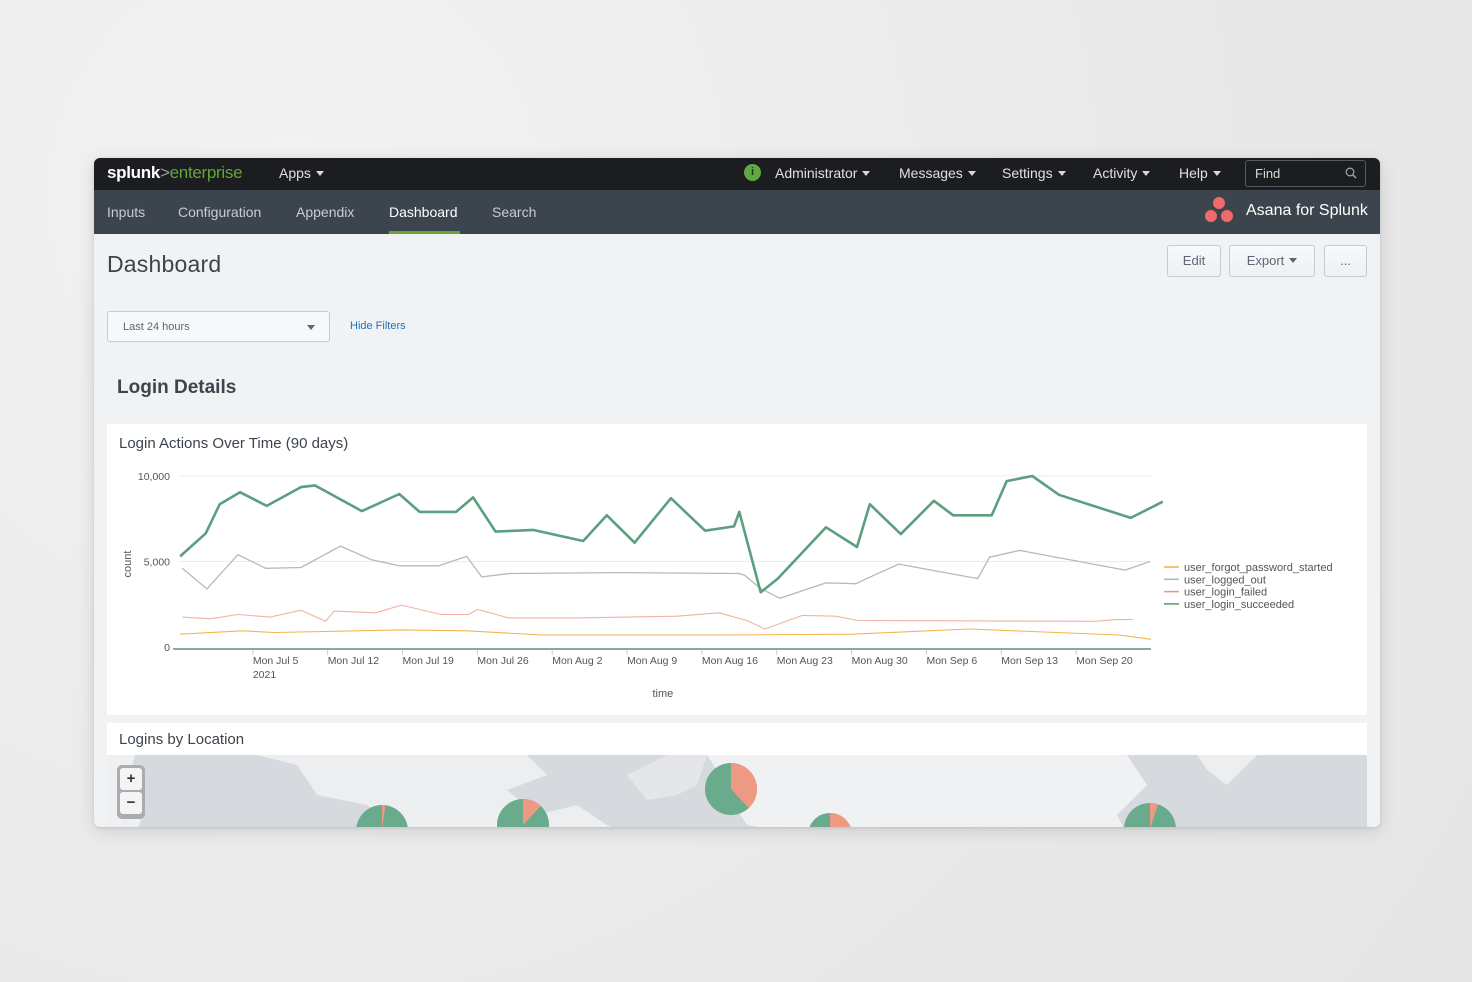 The width and height of the screenshot is (1472, 982). I want to click on hide-filters-link: Hide Filters, so click(378, 326).